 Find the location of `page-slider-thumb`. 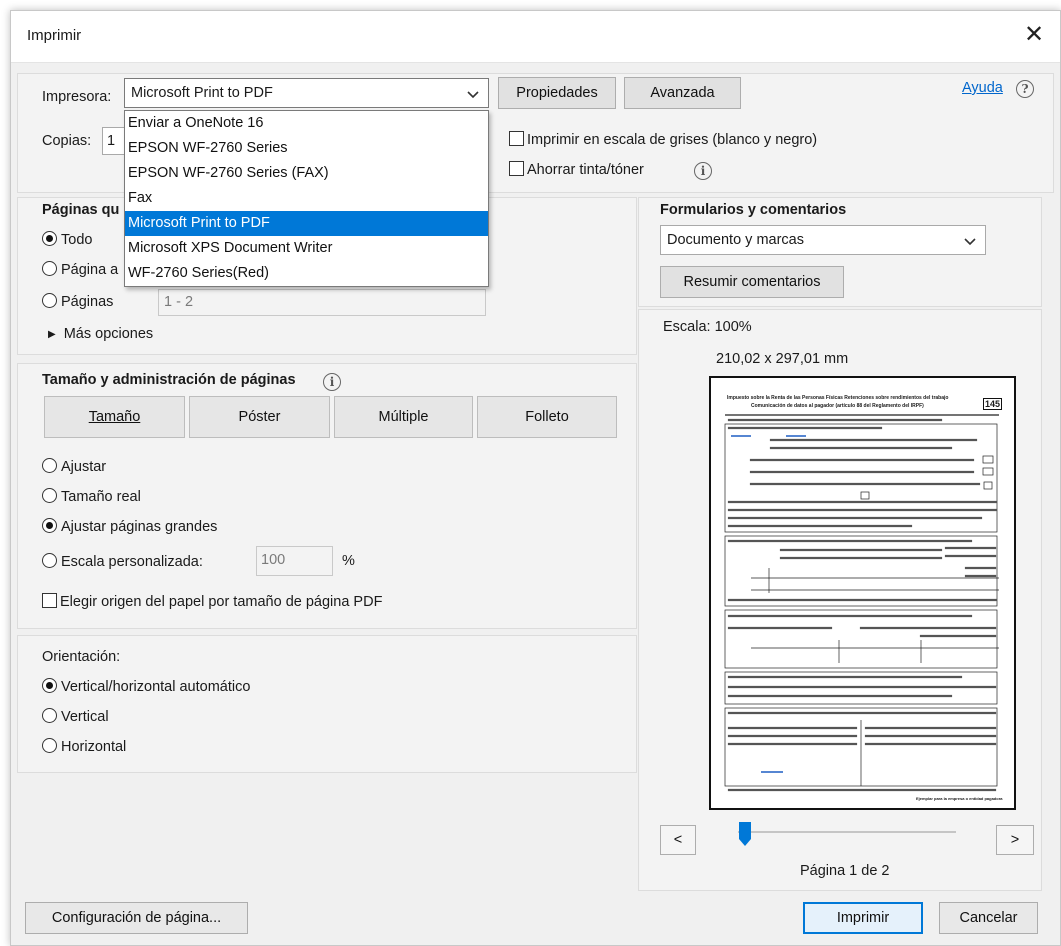

page-slider-thumb is located at coordinates (745, 834).